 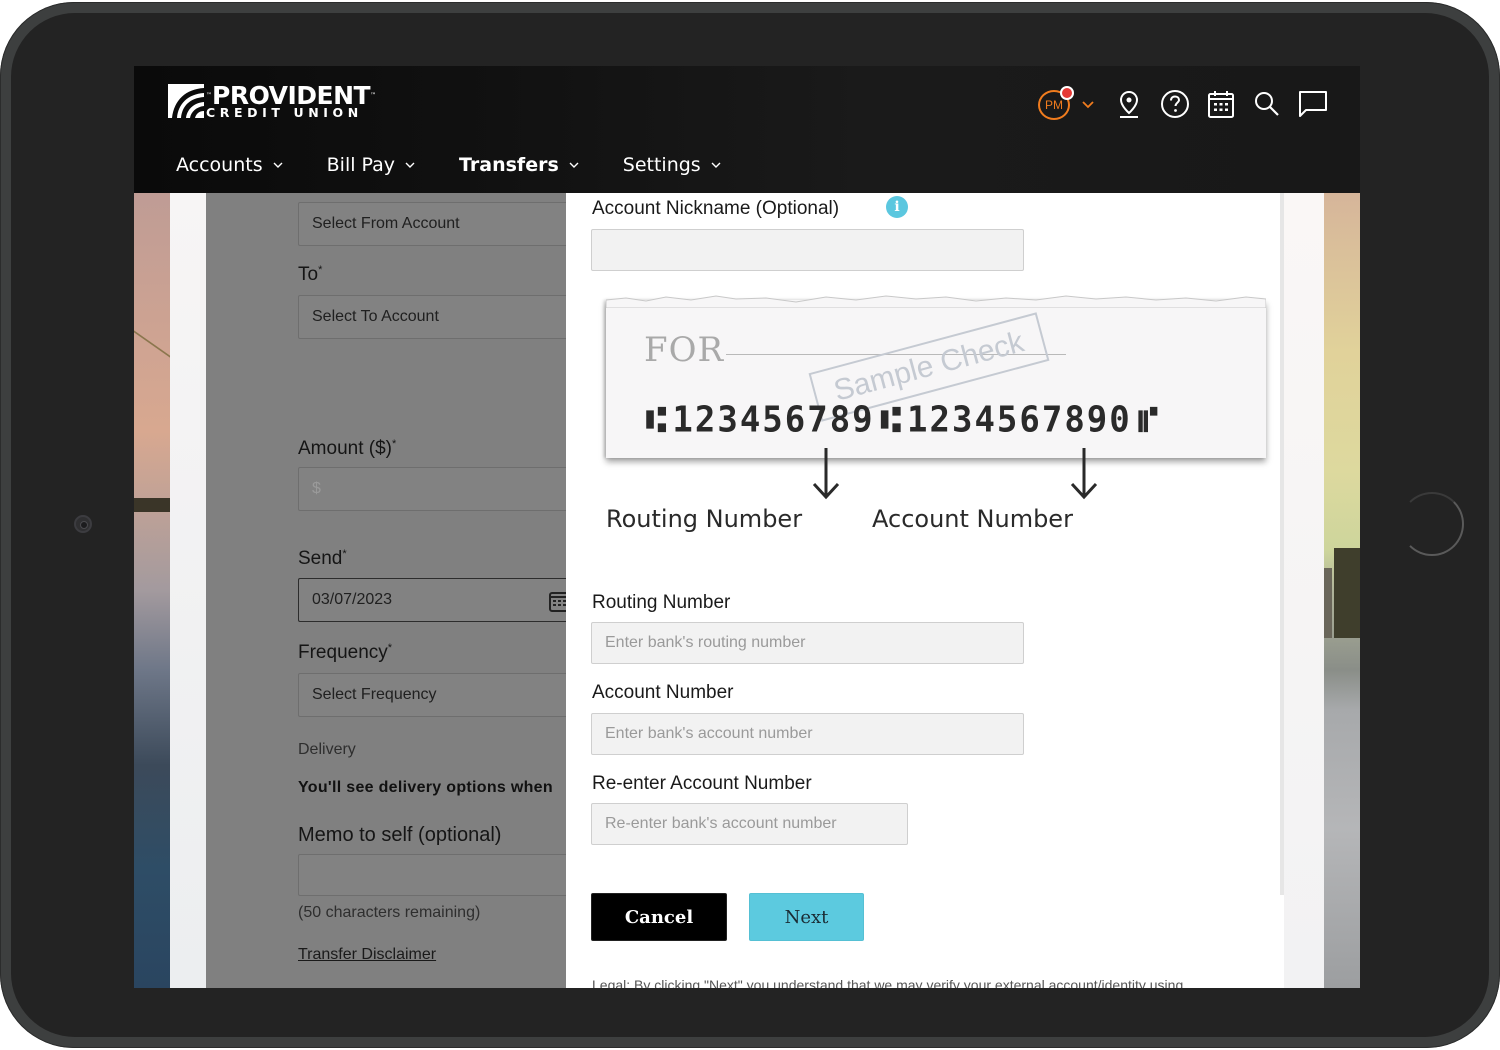 What do you see at coordinates (1432, 524) in the screenshot?
I see `home-button` at bounding box center [1432, 524].